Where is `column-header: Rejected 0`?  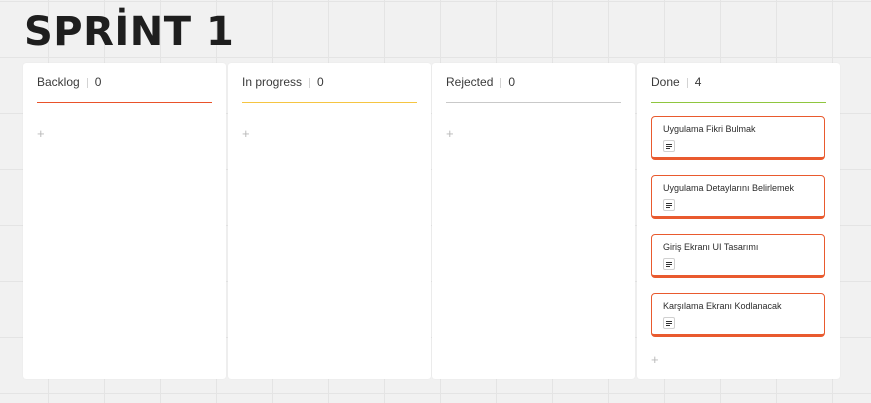 column-header: Rejected 0 is located at coordinates (533, 83).